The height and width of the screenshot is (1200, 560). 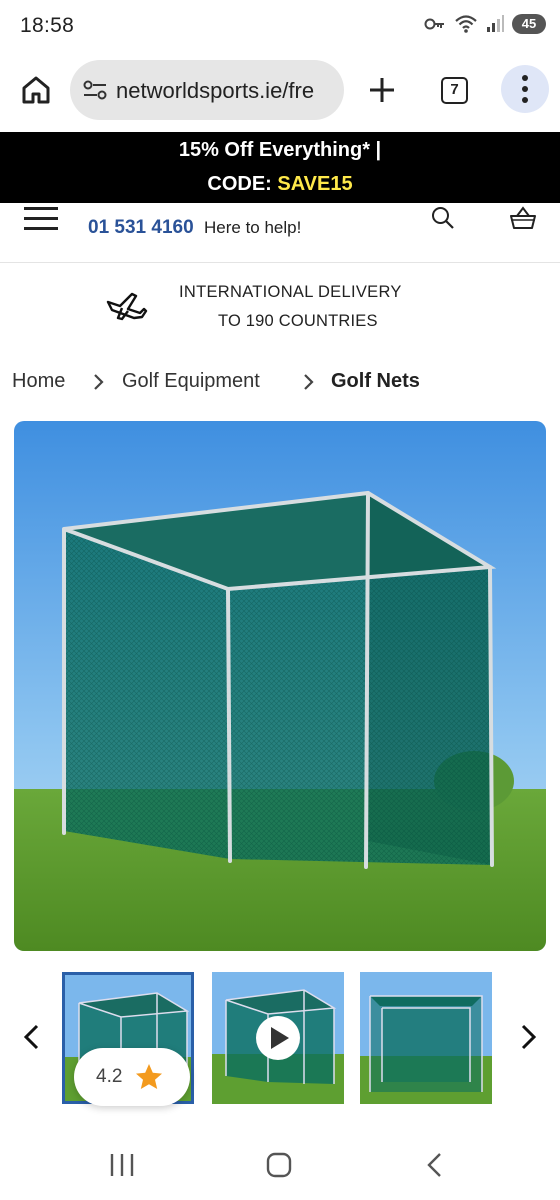 I want to click on android-nav-bar, so click(x=280, y=1164).